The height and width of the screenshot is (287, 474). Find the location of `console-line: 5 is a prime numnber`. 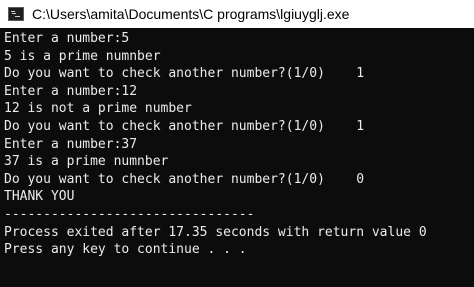

console-line: 5 is a prime numnber is located at coordinates (82, 56).